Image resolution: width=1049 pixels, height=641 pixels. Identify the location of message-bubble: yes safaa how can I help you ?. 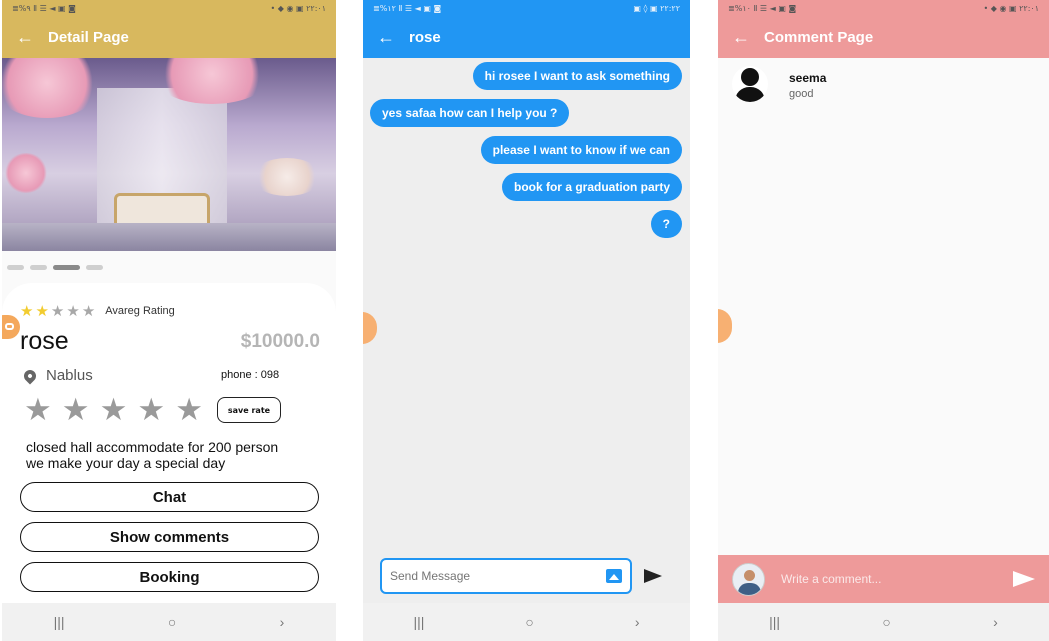
(470, 113).